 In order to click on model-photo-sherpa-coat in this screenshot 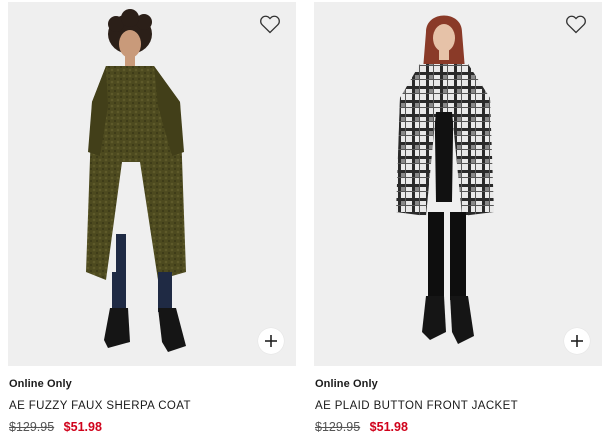, I will do `click(136, 180)`.